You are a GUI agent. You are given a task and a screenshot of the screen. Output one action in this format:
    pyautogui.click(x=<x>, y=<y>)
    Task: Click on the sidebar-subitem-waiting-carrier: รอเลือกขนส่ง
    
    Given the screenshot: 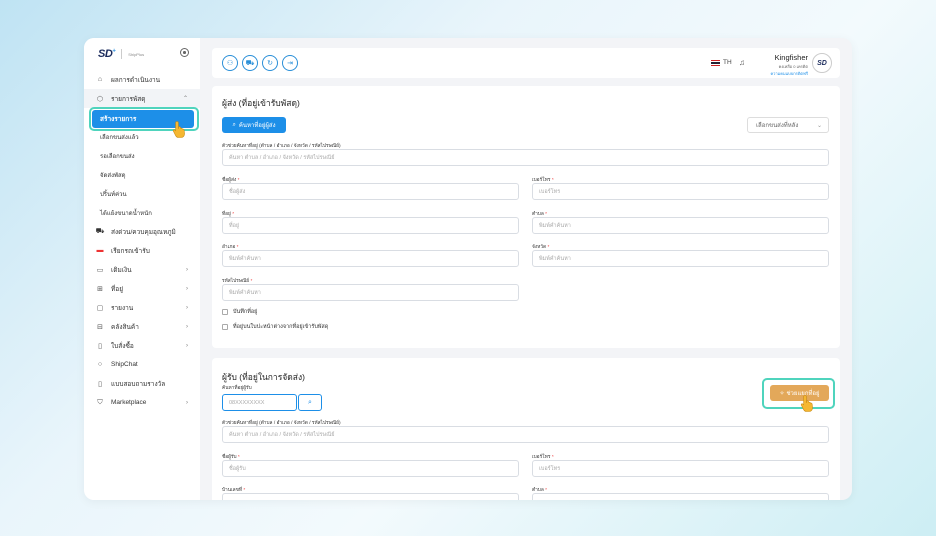 What is the action you would take?
    pyautogui.click(x=142, y=155)
    